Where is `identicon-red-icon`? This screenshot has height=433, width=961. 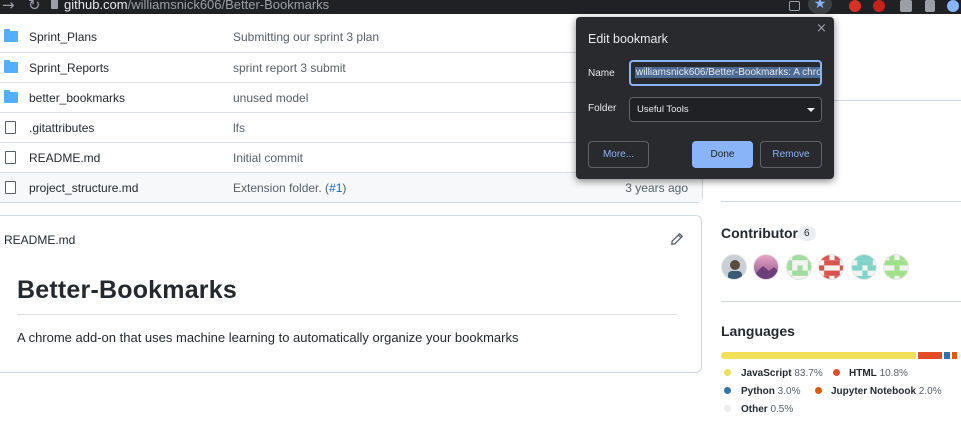
identicon-red-icon is located at coordinates (831, 267).